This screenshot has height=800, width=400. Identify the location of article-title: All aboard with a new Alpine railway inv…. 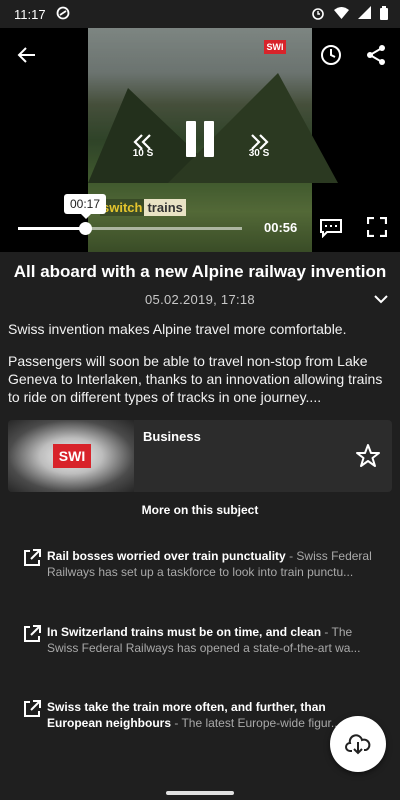
(200, 271).